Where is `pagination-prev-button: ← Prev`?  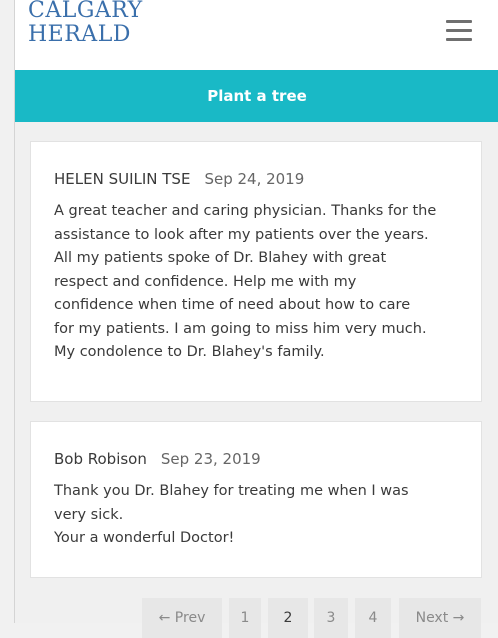
pagination-prev-button: ← Prev is located at coordinates (182, 618).